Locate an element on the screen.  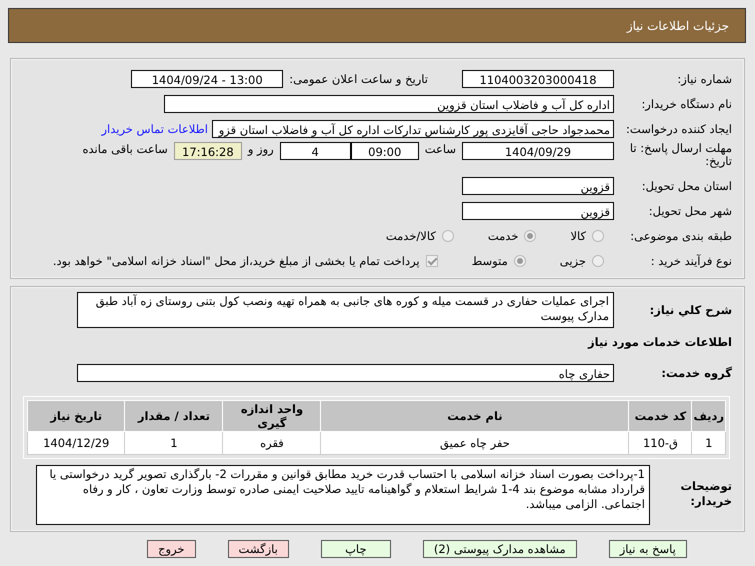
field-label: نوع فرآیند خرید : is located at coordinates (691, 261).